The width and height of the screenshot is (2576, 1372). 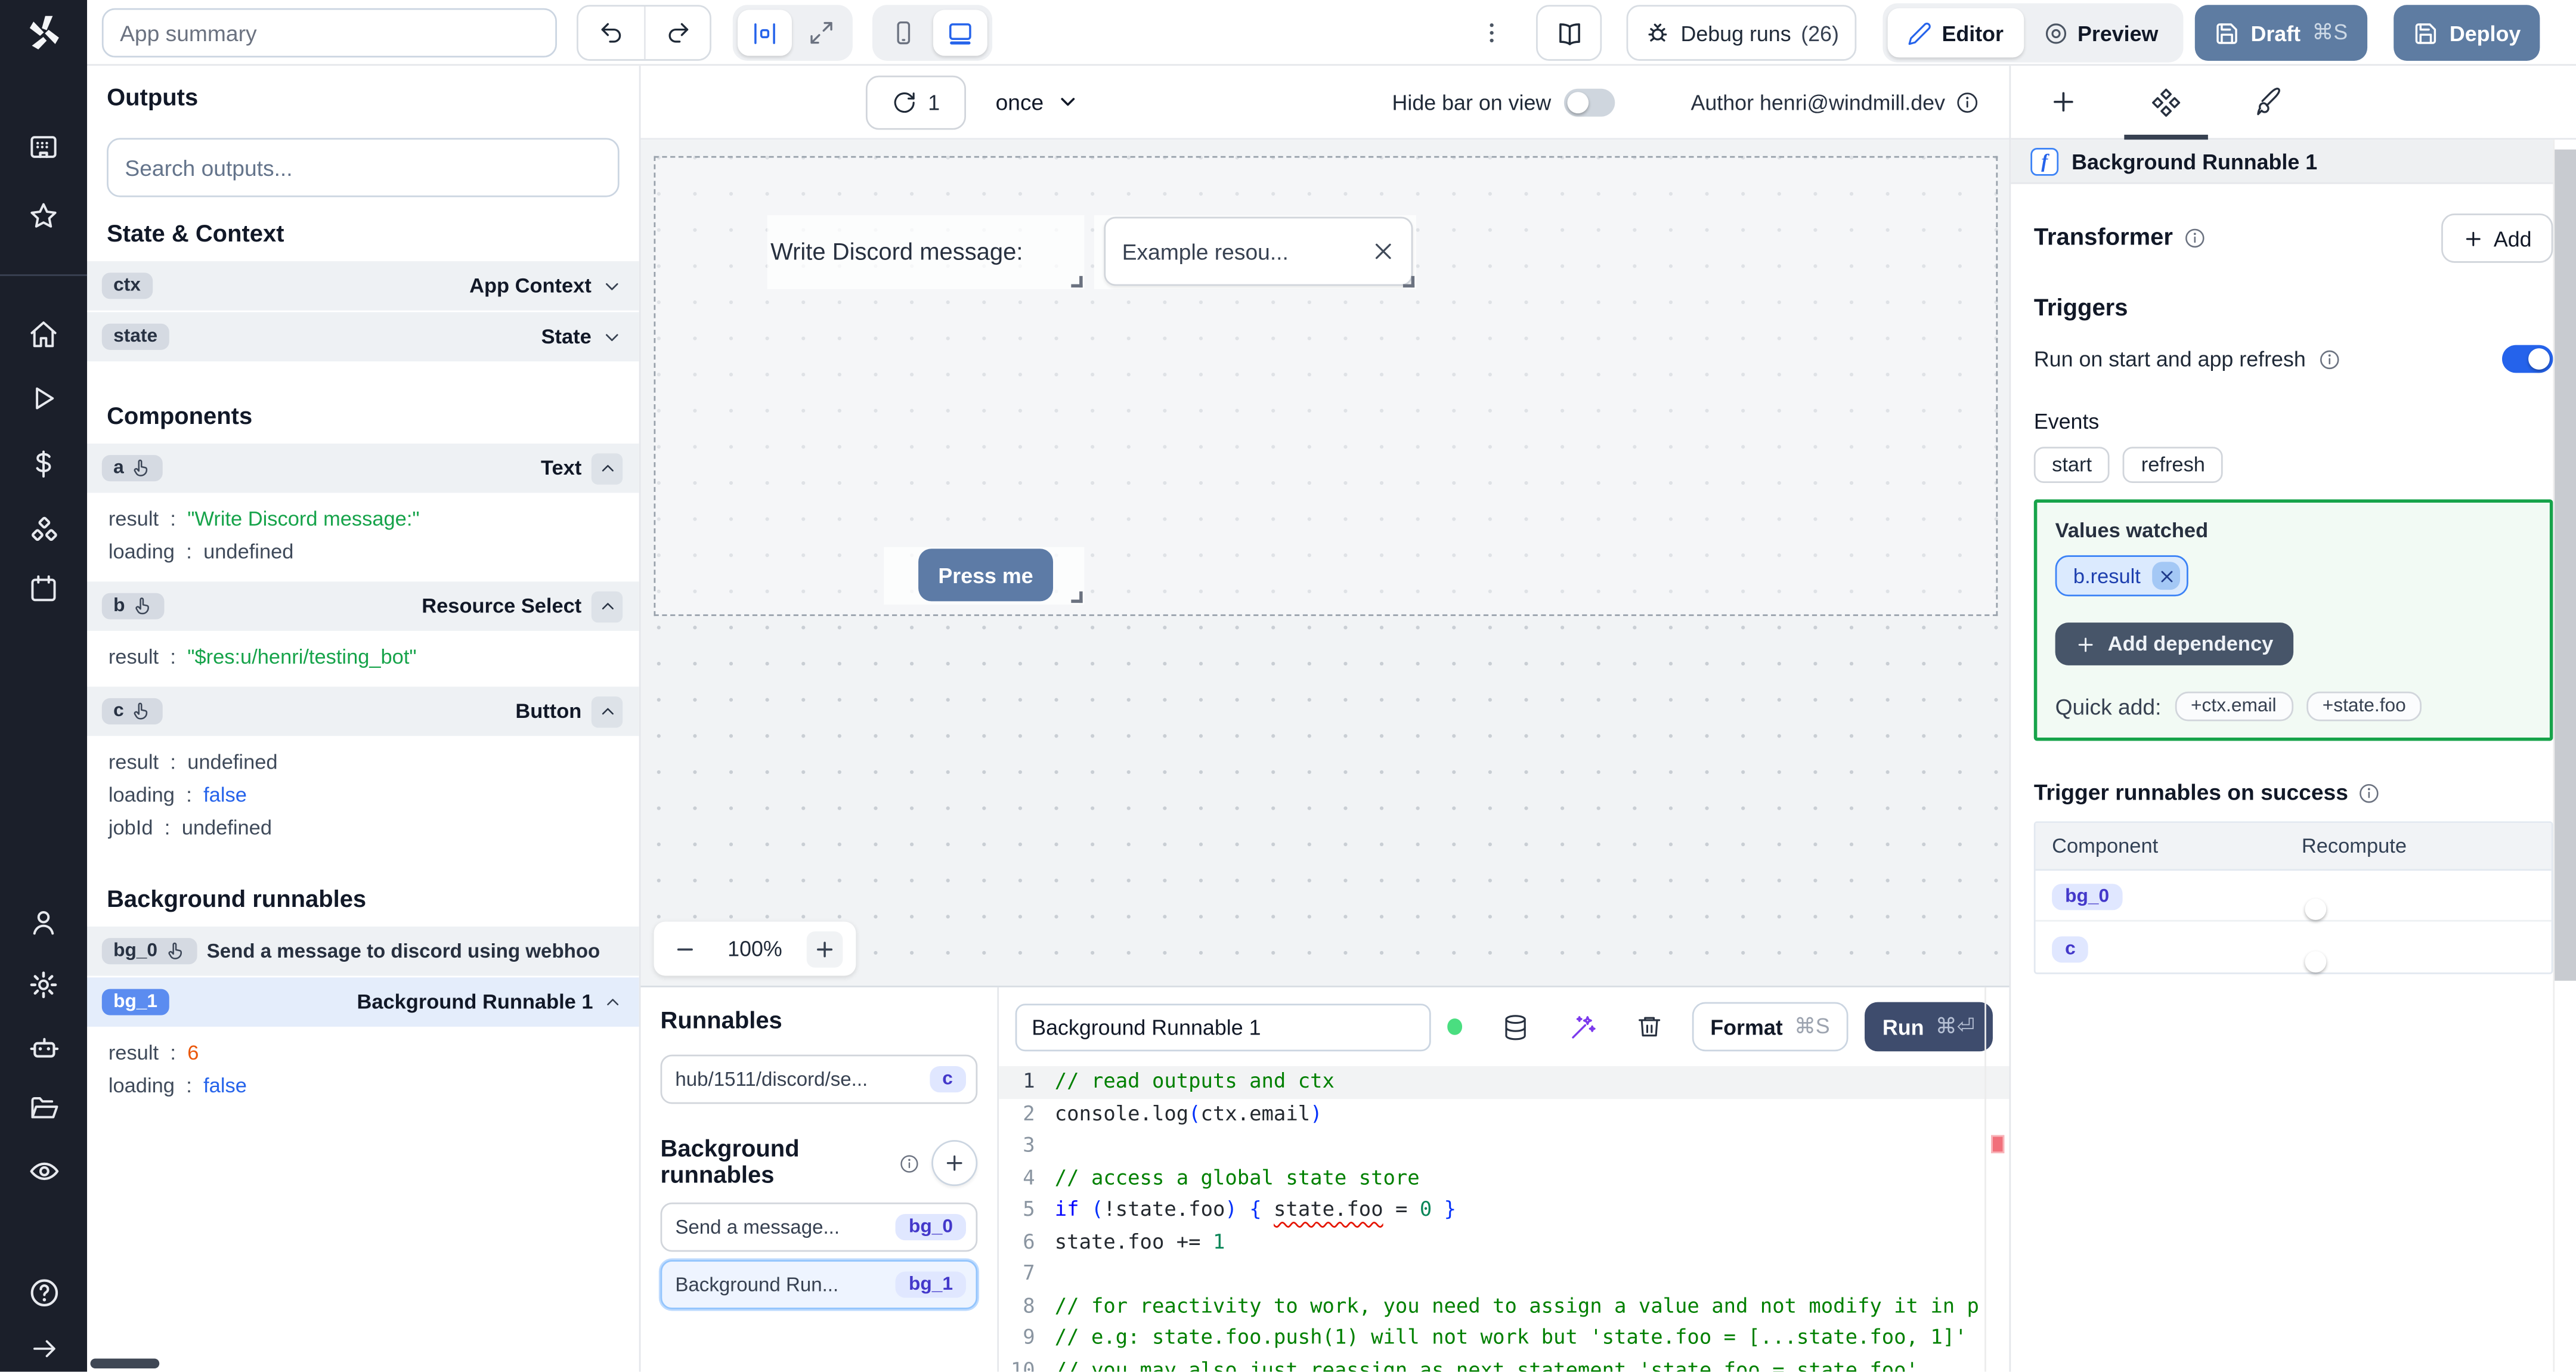 I want to click on hub-runnable-item: hub/1511/discord/se... c, so click(x=819, y=1079).